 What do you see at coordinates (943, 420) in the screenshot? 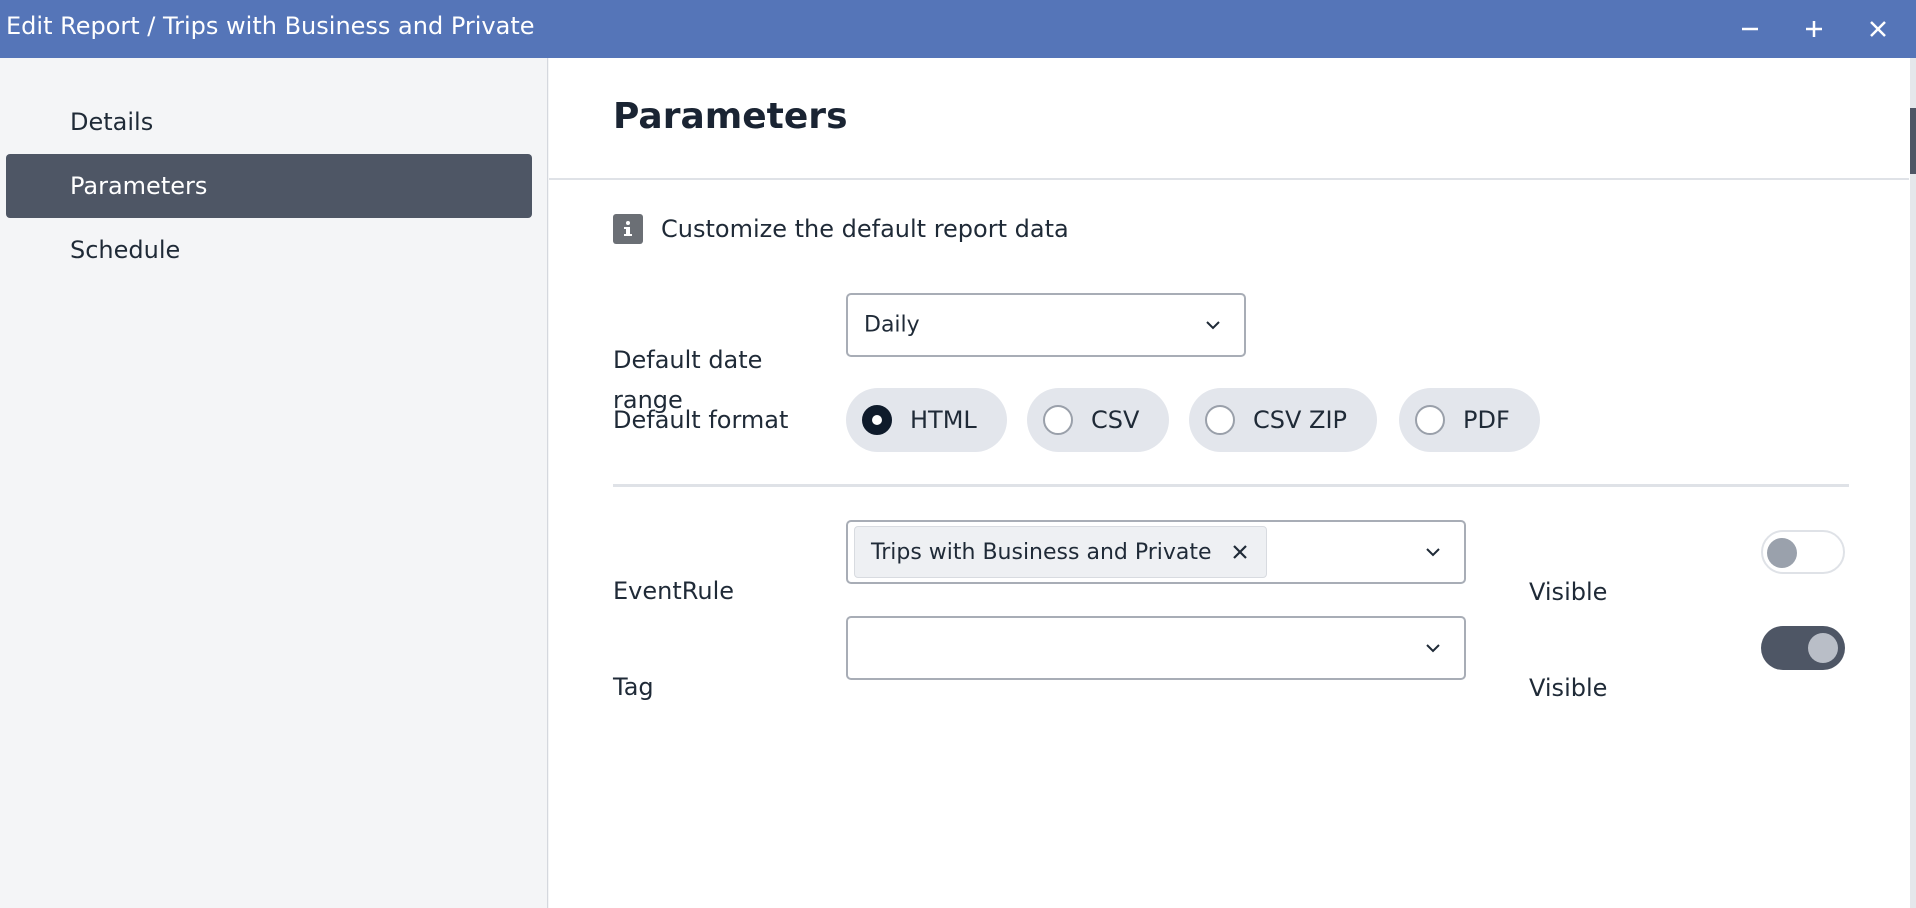
I see `radio-label: HTML` at bounding box center [943, 420].